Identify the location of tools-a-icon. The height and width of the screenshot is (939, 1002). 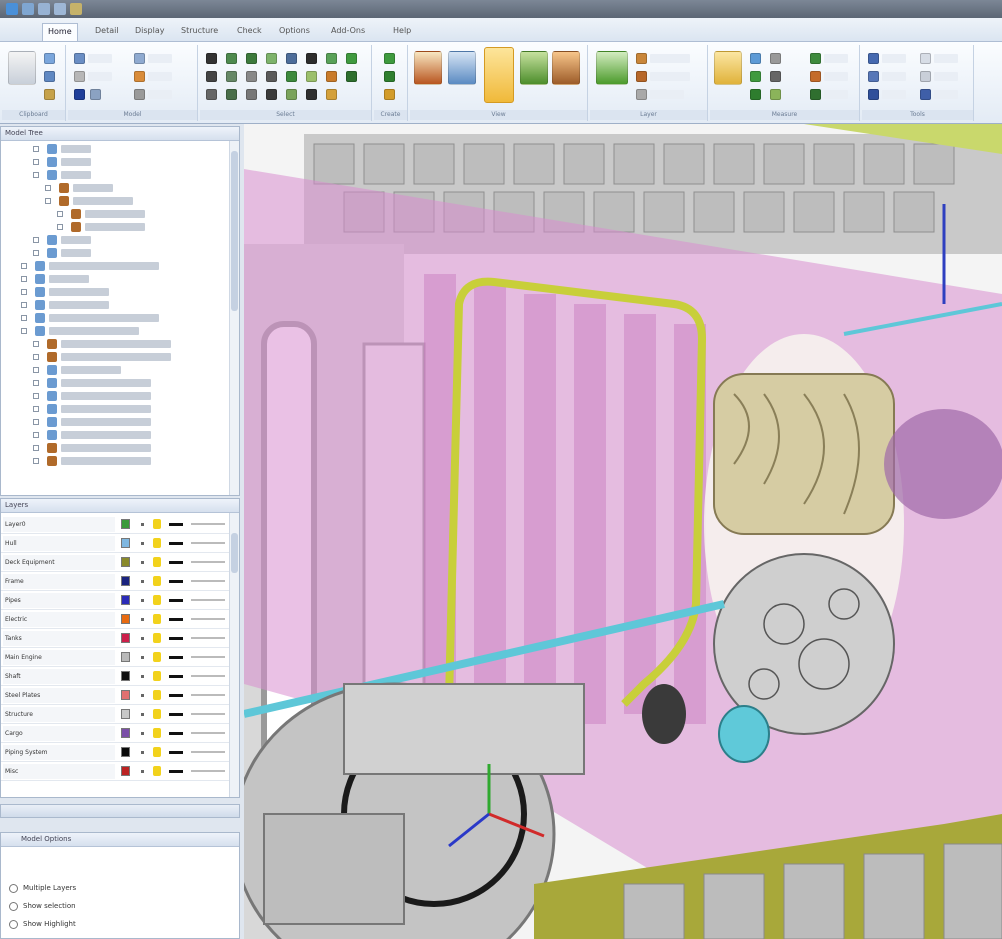
(873, 58).